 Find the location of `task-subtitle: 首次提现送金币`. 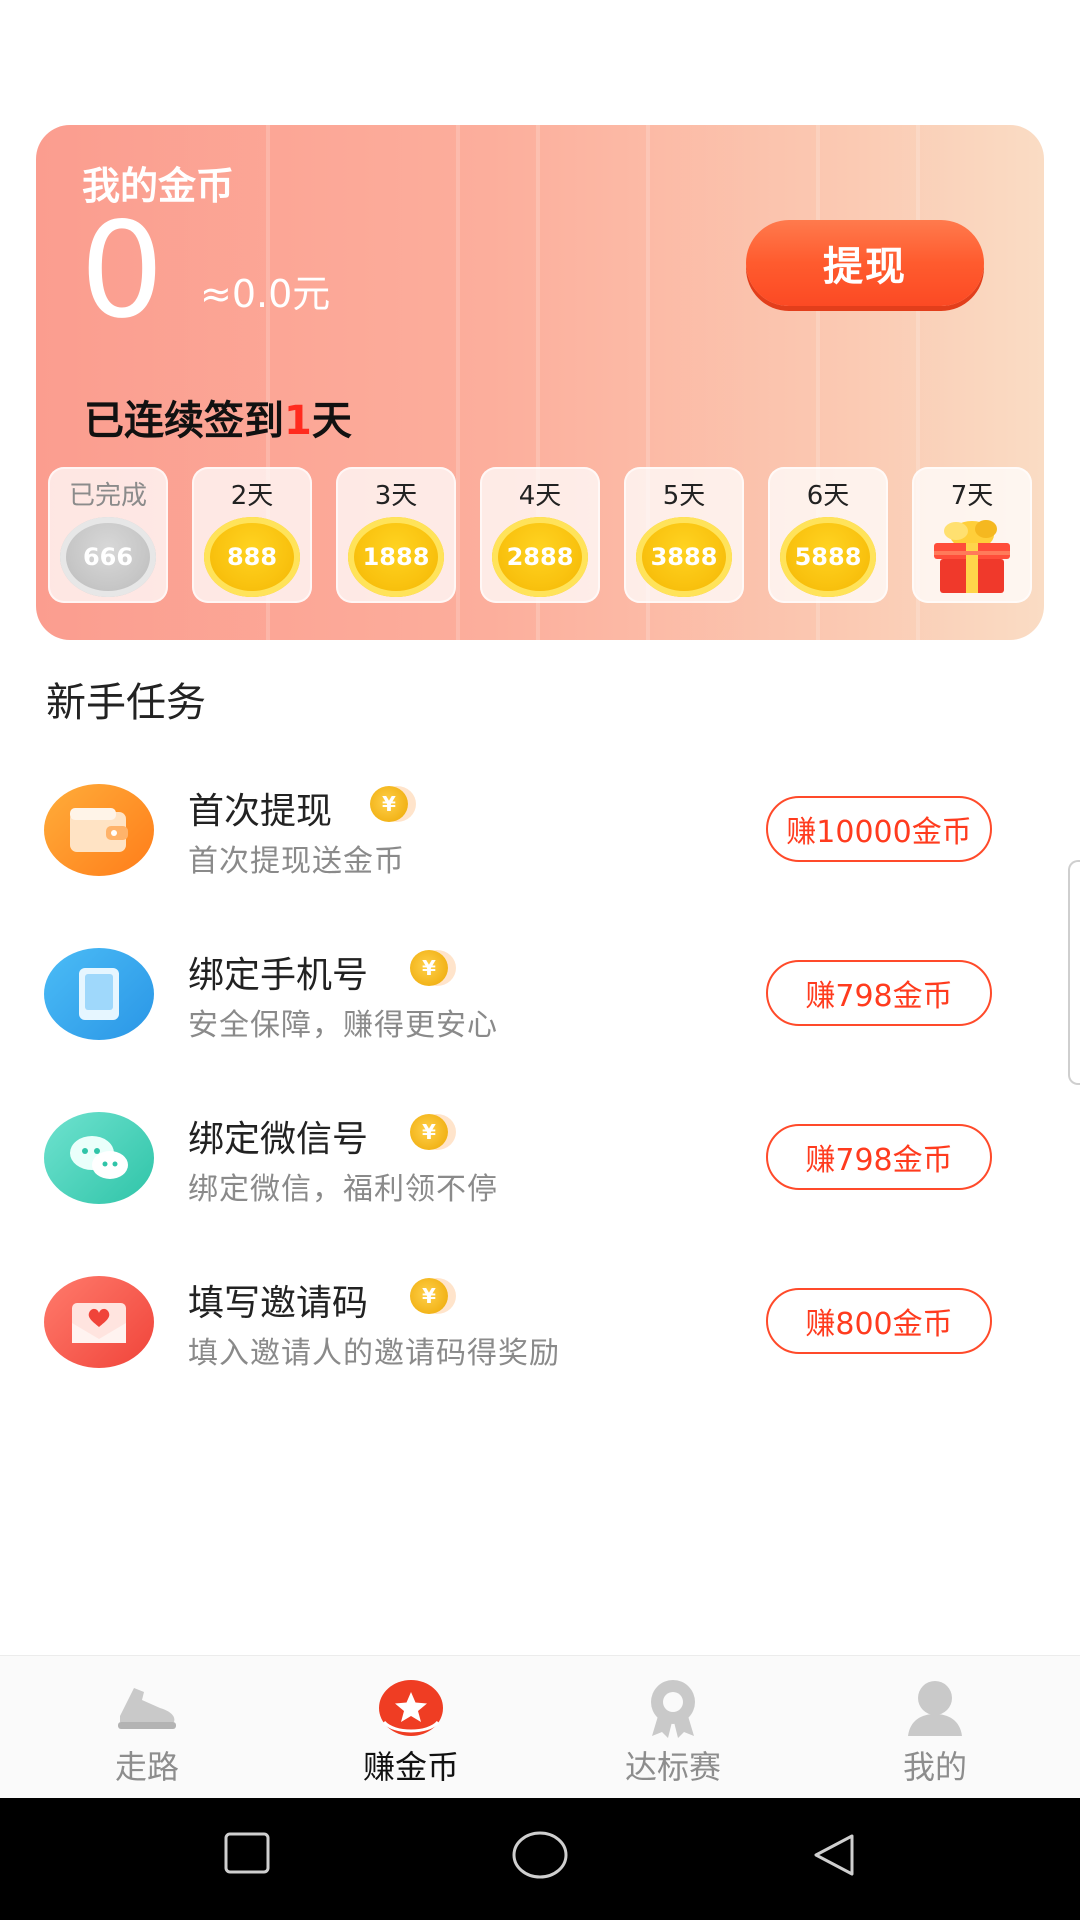

task-subtitle: 首次提现送金币 is located at coordinates (296, 861).